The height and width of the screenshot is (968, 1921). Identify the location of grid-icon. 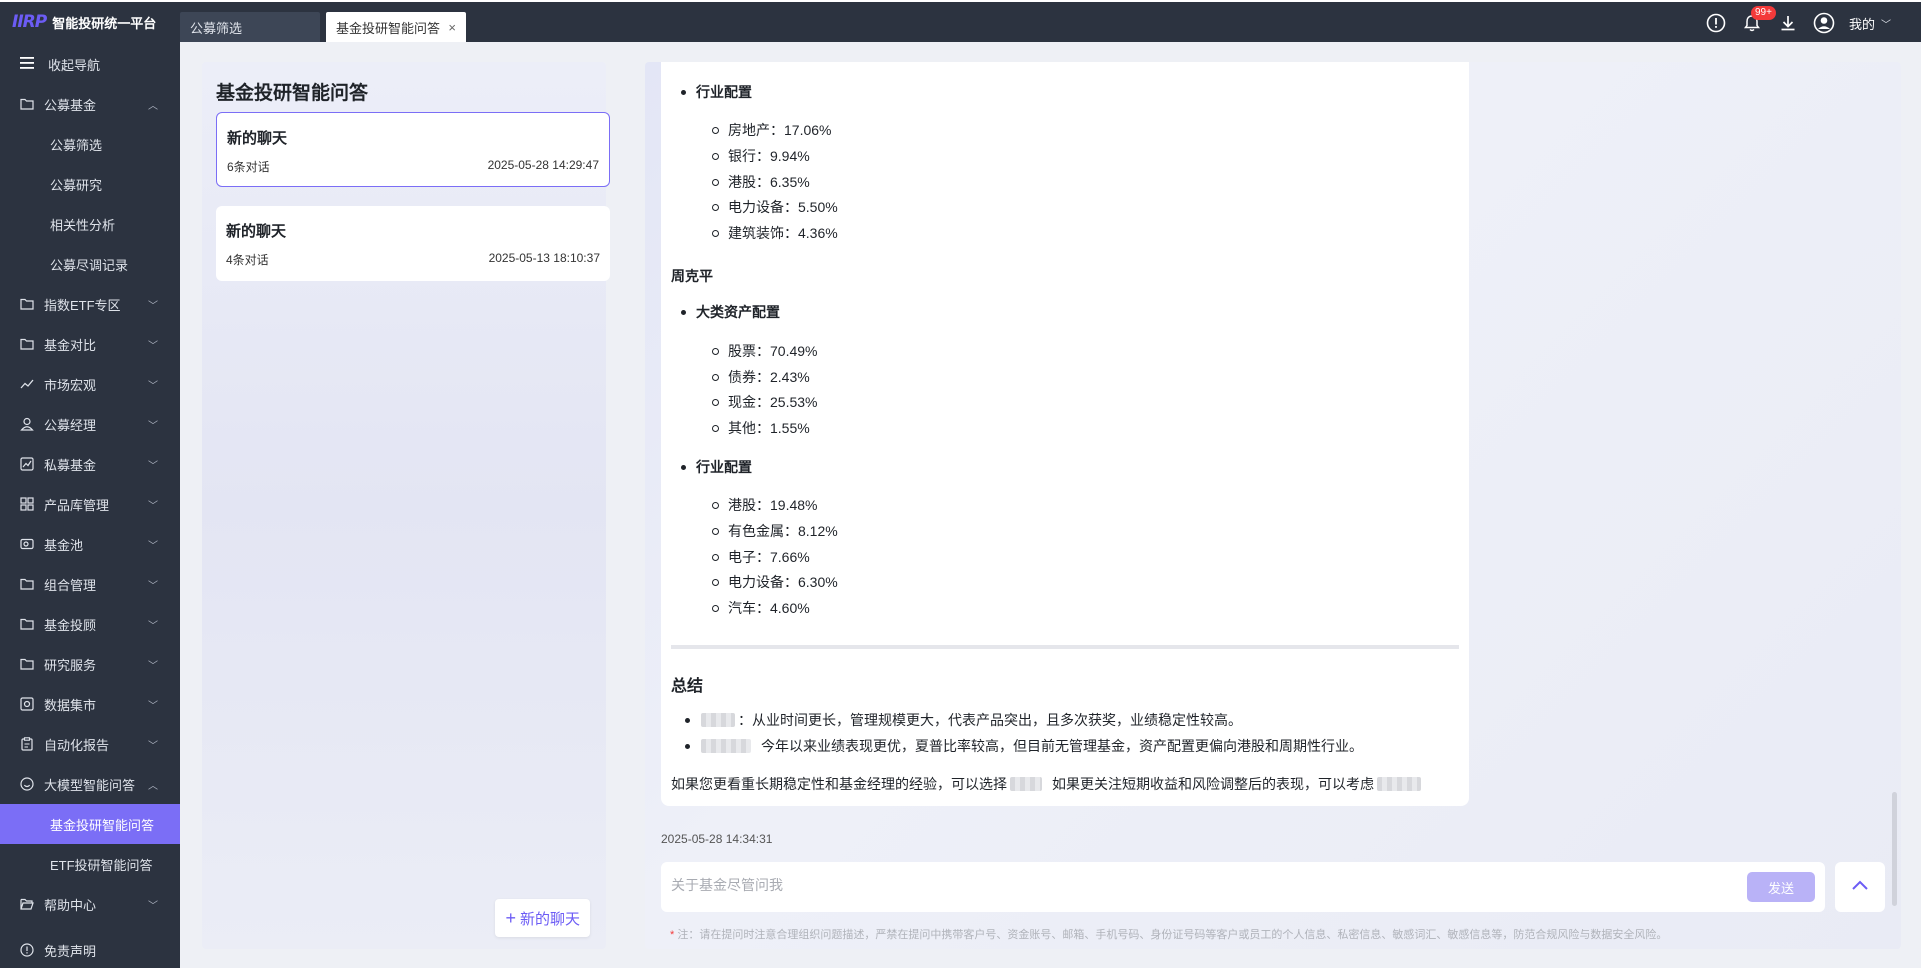
(27, 504).